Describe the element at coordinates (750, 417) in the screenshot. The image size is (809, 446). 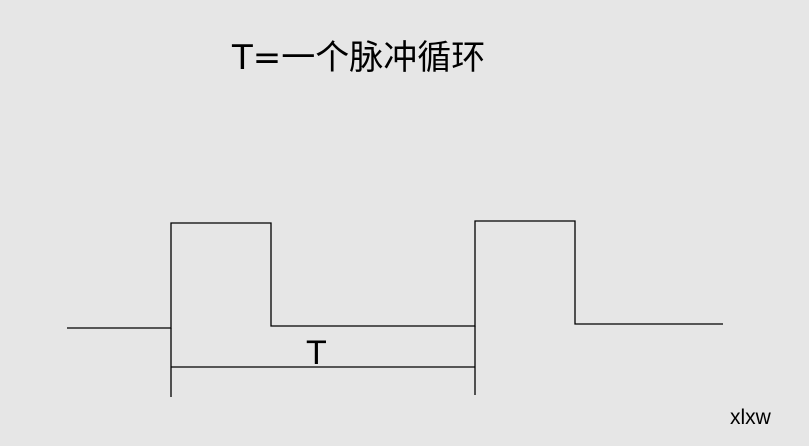
I see `watermark-text: xlxw` at that location.